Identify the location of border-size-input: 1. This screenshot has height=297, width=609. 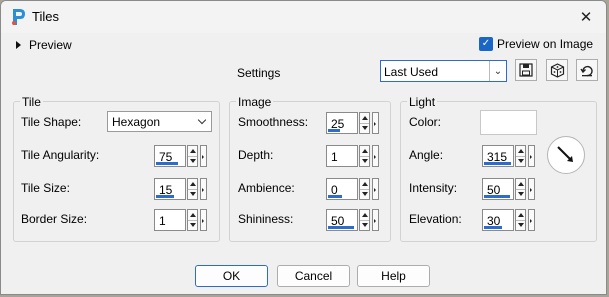
(170, 220).